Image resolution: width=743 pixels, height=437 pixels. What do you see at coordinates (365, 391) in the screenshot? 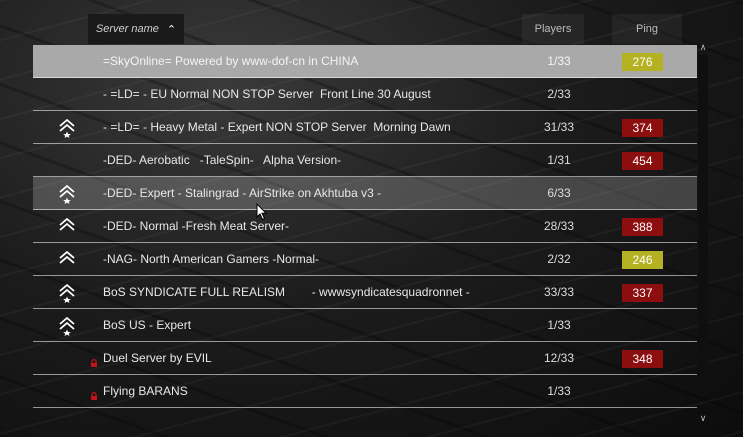
I see `server-row: Flying BARANS 1/33` at bounding box center [365, 391].